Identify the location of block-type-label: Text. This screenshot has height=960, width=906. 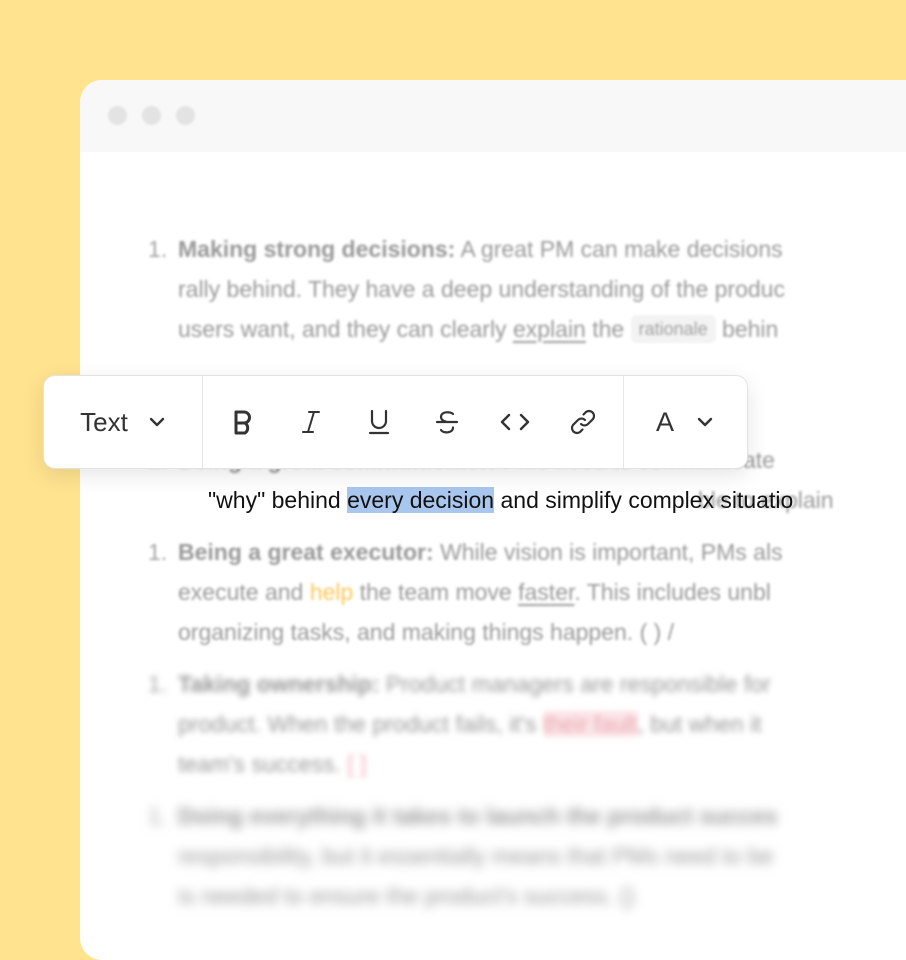
(104, 421).